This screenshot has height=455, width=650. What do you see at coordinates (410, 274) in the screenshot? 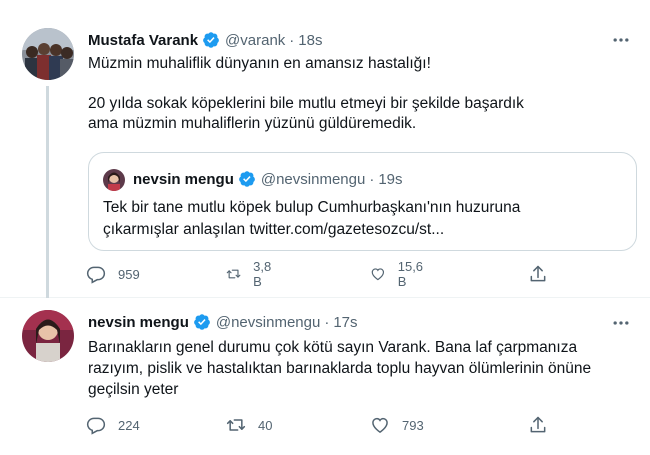
I see `like-count: 15,6 B` at bounding box center [410, 274].